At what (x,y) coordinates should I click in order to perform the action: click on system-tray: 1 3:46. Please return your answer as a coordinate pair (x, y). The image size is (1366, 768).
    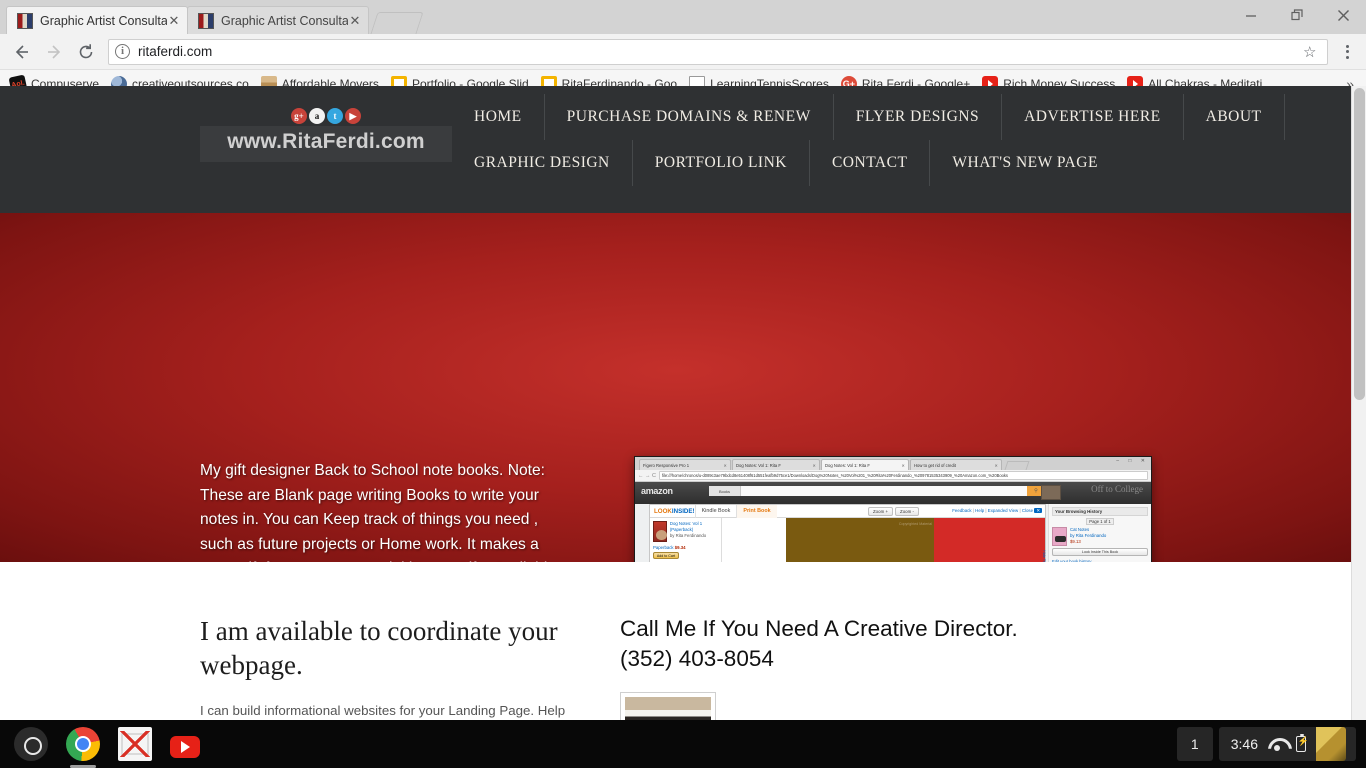
    Looking at the image, I should click on (1268, 744).